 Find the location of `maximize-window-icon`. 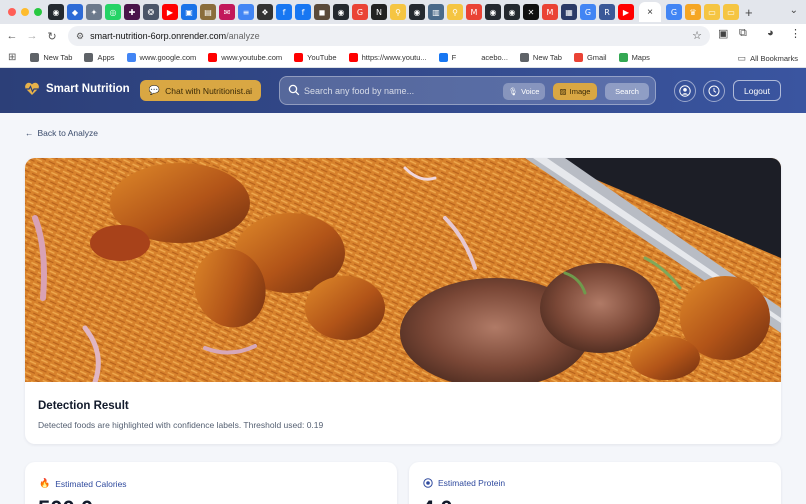

maximize-window-icon is located at coordinates (38, 12).